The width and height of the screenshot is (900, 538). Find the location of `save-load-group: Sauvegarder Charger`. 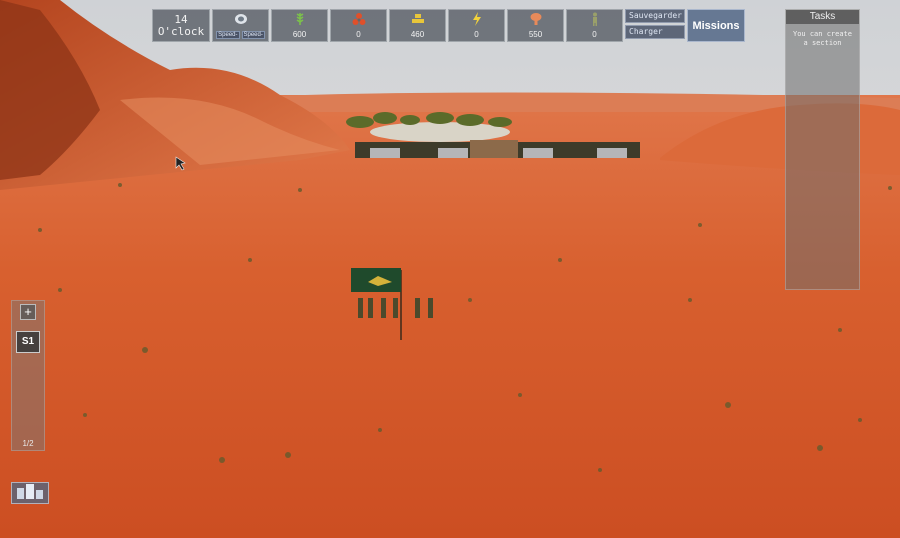

save-load-group: Sauvegarder Charger is located at coordinates (655, 25).